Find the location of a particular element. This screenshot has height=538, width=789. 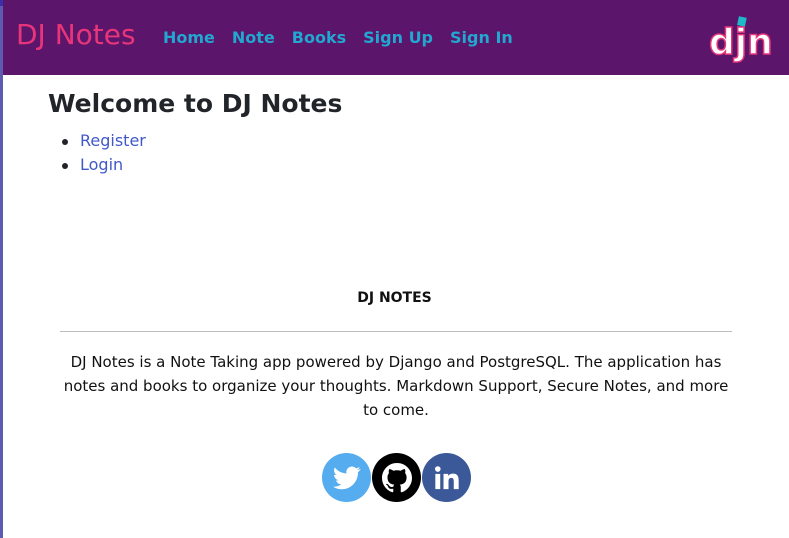

twitter-icon is located at coordinates (346, 477).